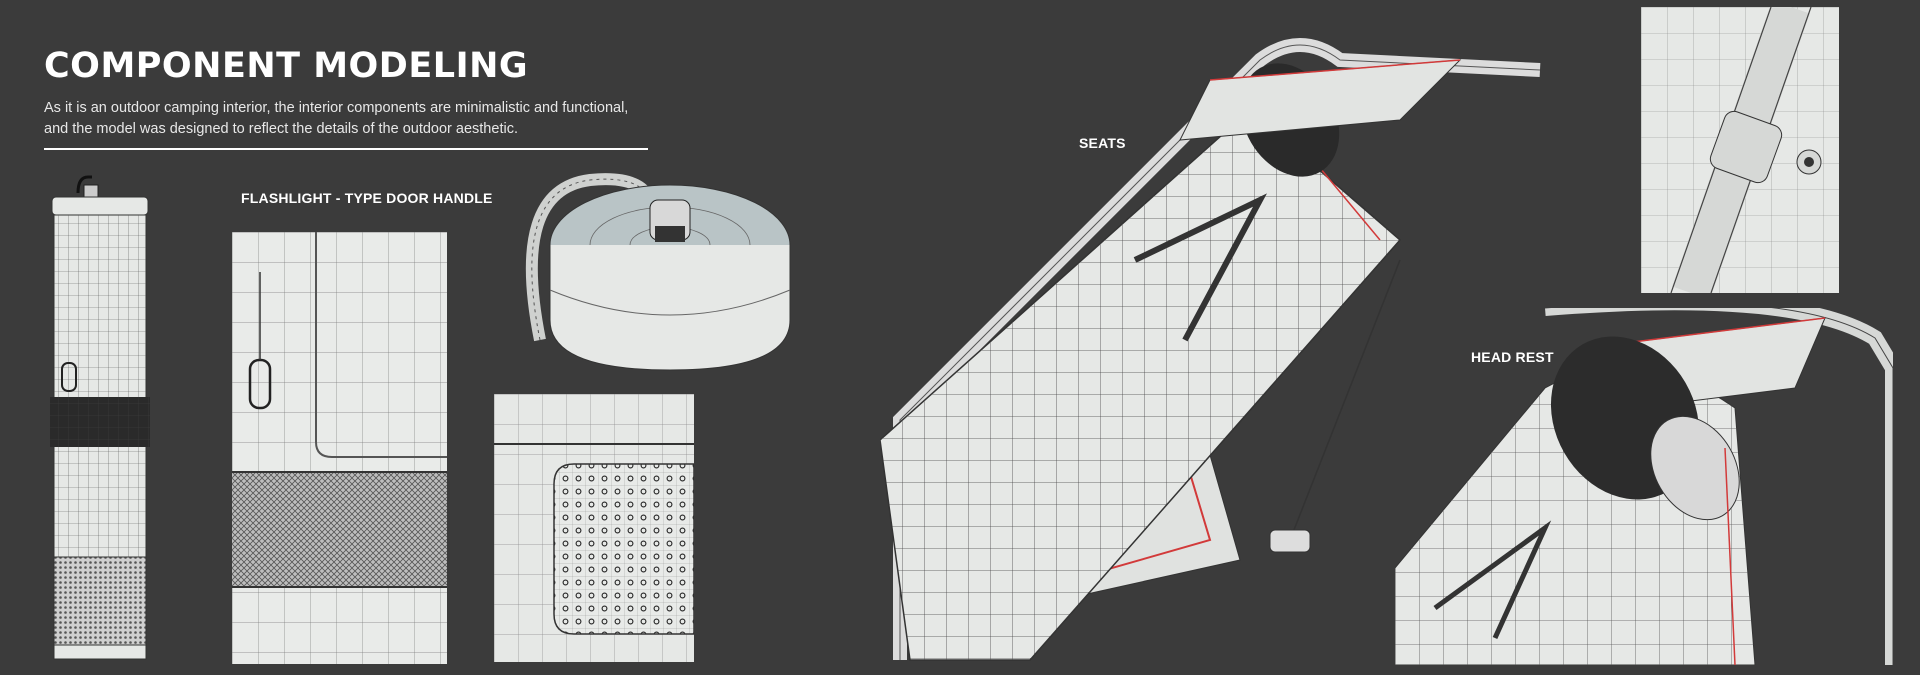 This screenshot has width=1920, height=675. I want to click on flashlight-mesh-render, so click(594, 528).